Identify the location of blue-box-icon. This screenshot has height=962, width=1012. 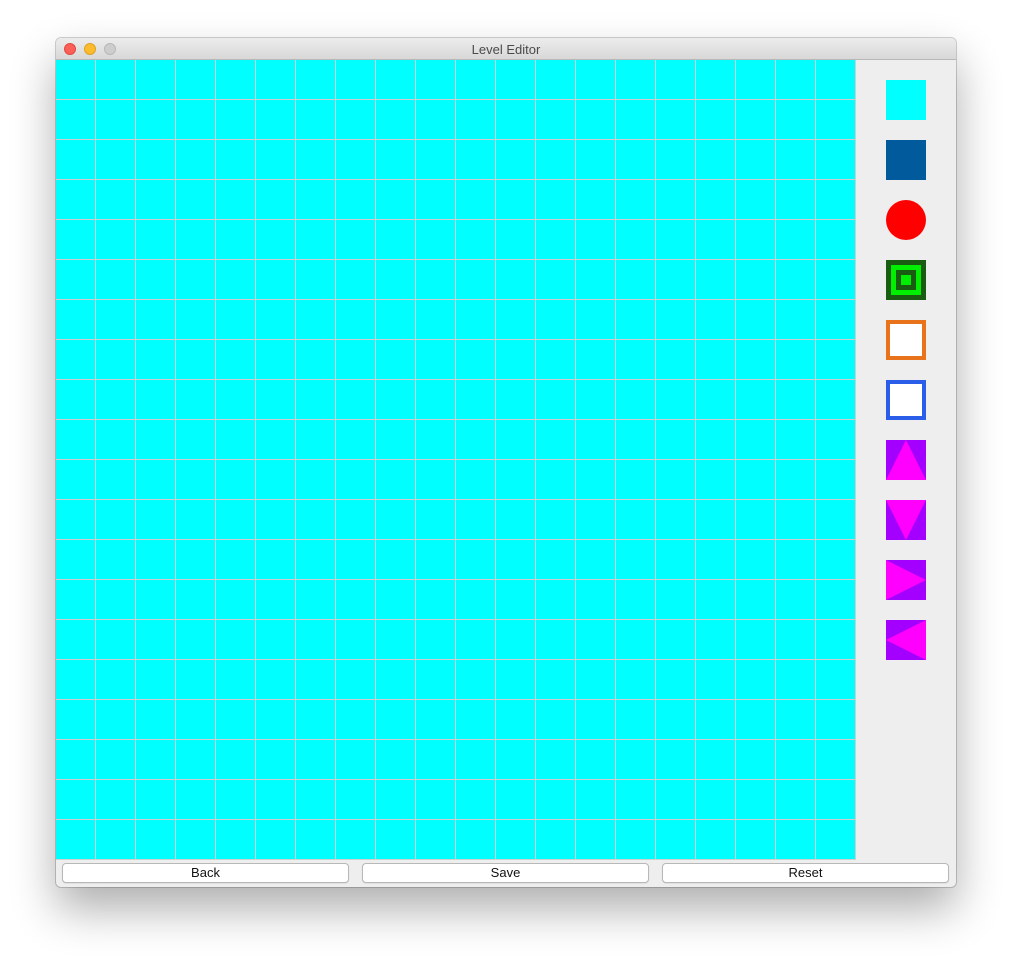
(906, 400).